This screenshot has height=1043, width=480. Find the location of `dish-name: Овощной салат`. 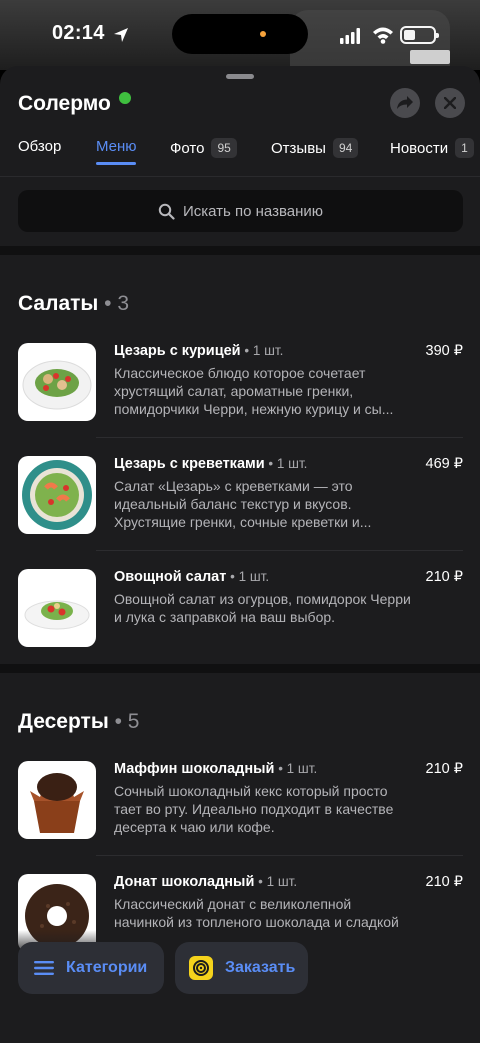

dish-name: Овощной салат is located at coordinates (170, 577).